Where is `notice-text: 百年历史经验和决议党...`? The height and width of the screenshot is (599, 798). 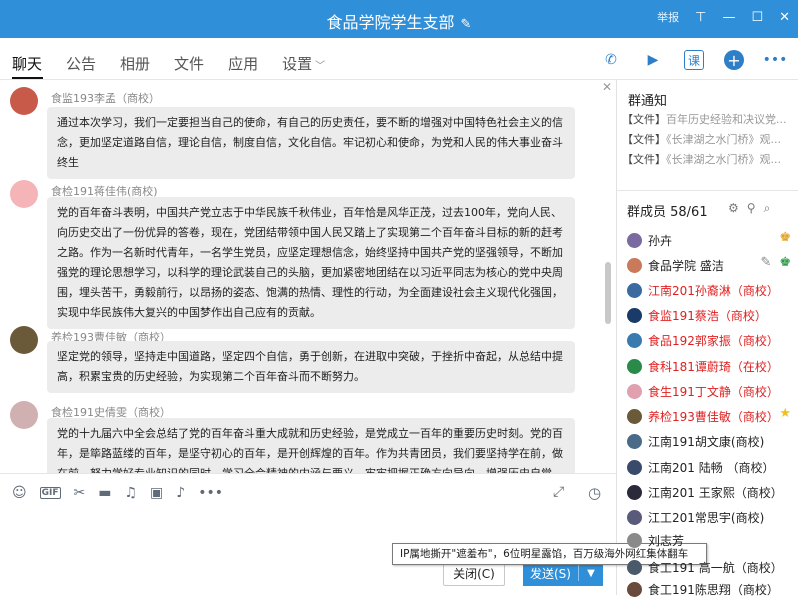 notice-text: 百年历史经验和决议党... is located at coordinates (726, 119).